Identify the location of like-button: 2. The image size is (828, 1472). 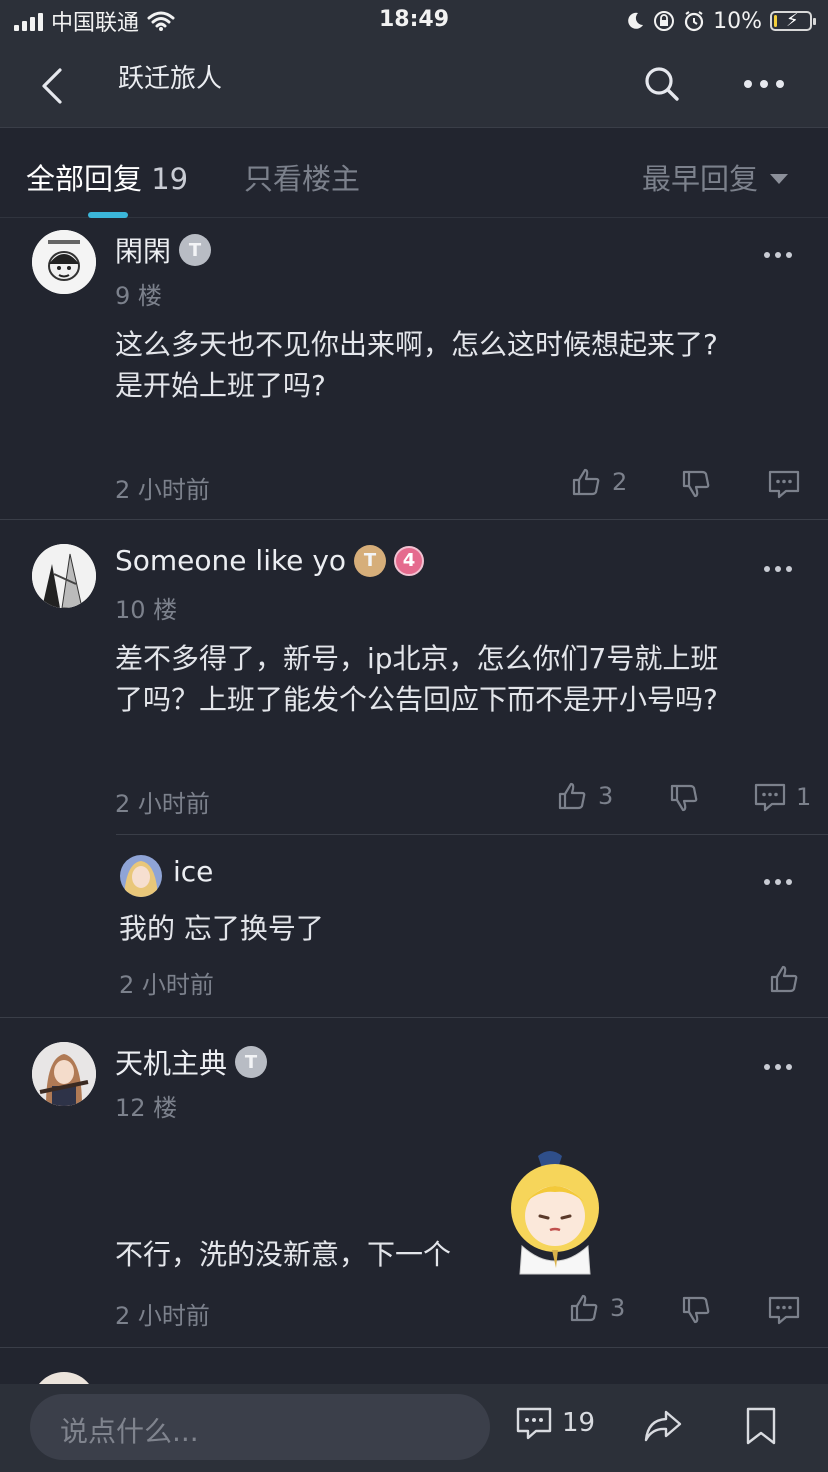
(598, 482).